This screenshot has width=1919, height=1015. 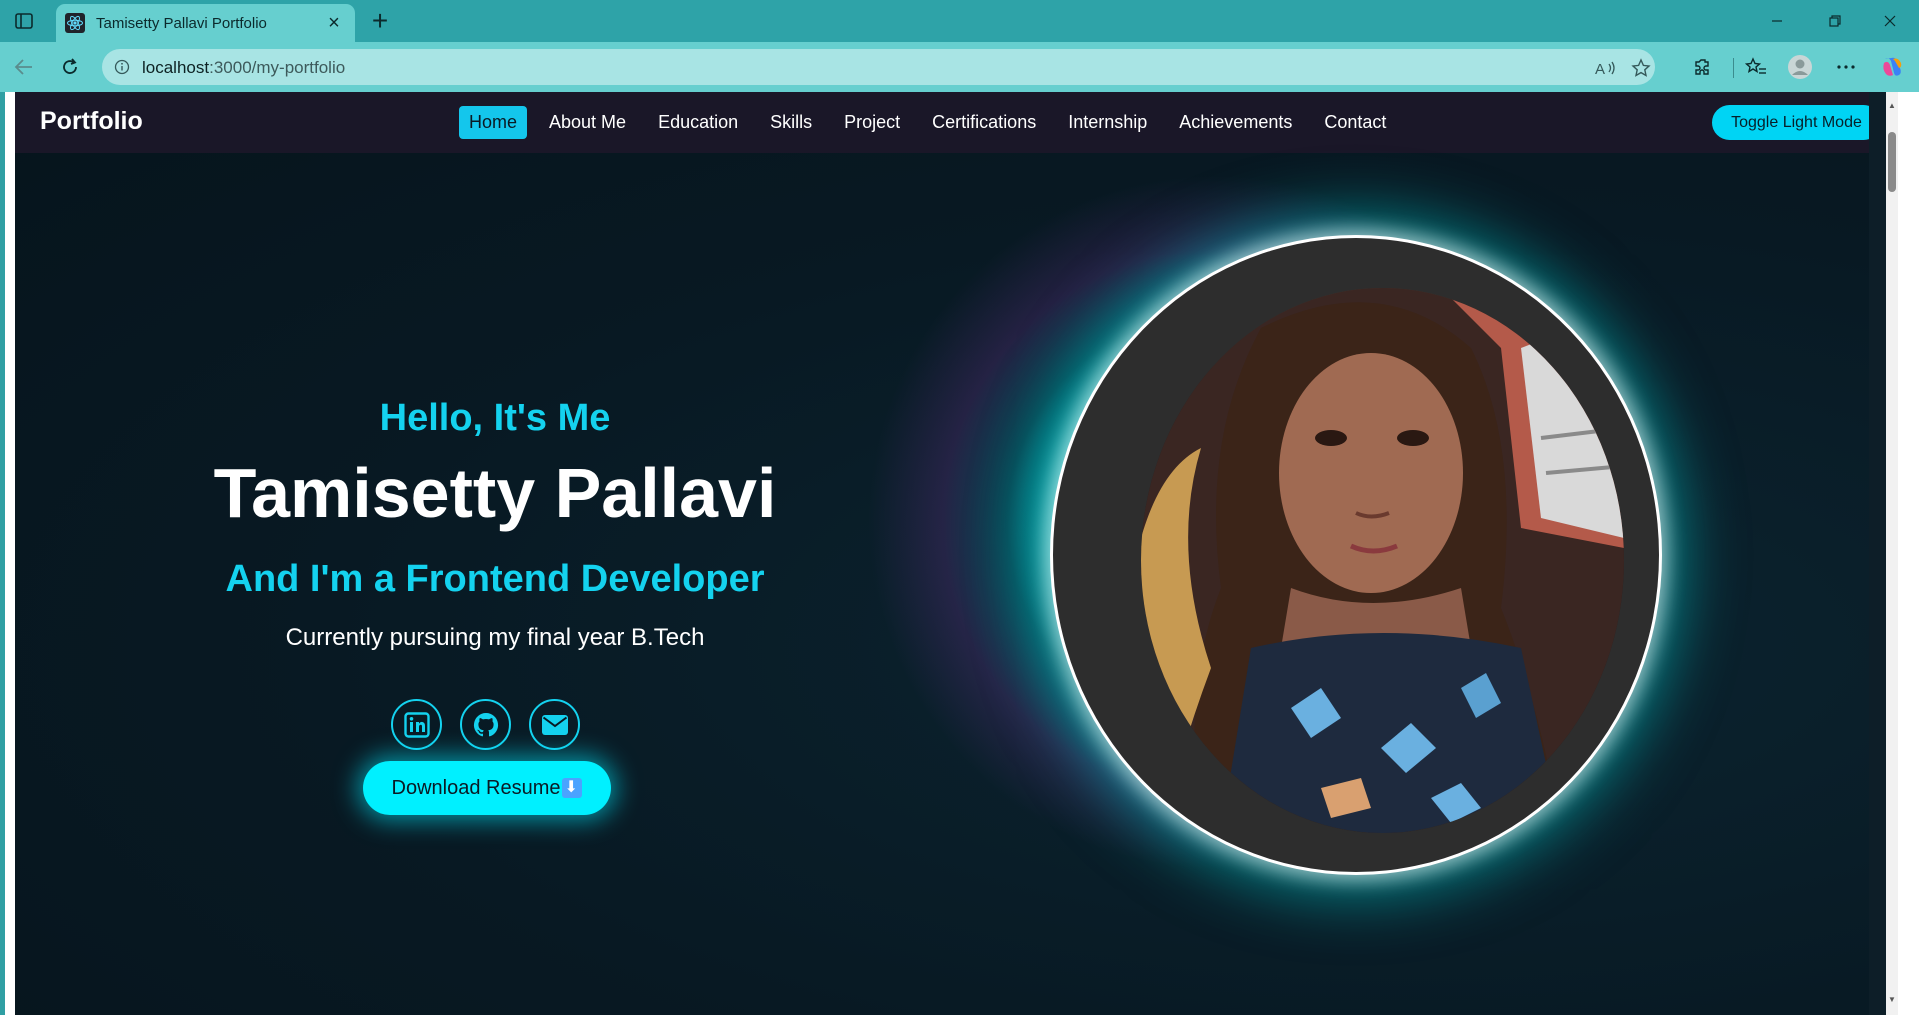 I want to click on nav-link-achievements: Achievements, so click(x=1235, y=122).